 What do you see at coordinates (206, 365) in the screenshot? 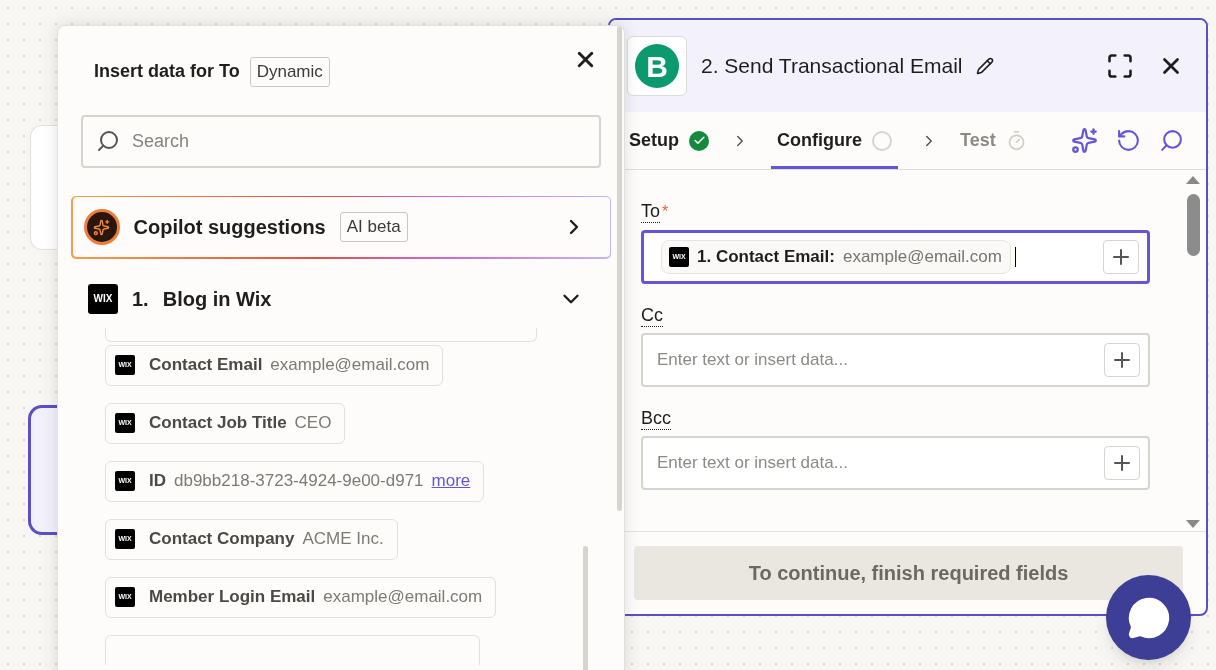
I see `item-label: Contact Email` at bounding box center [206, 365].